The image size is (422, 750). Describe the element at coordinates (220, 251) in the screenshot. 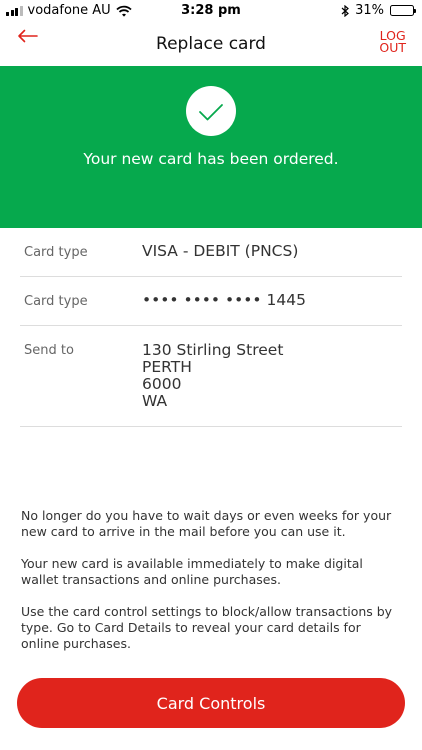

I see `detail-value: VISA - DEBIT (PNCS)` at that location.